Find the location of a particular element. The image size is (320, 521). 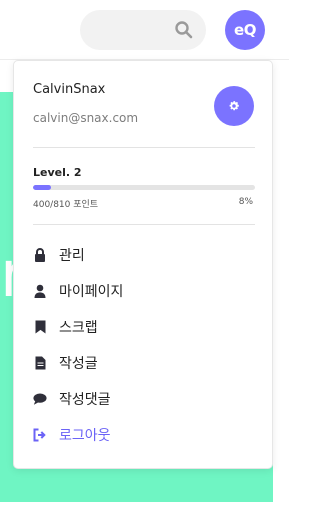

menu-item-label: 로그아웃 is located at coordinates (85, 436).